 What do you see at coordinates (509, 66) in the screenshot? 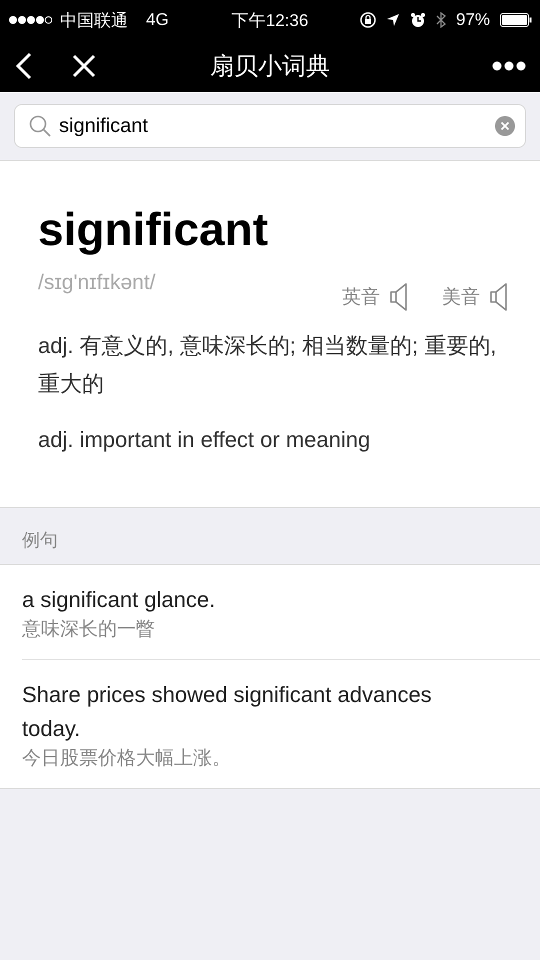
I see `more-button` at bounding box center [509, 66].